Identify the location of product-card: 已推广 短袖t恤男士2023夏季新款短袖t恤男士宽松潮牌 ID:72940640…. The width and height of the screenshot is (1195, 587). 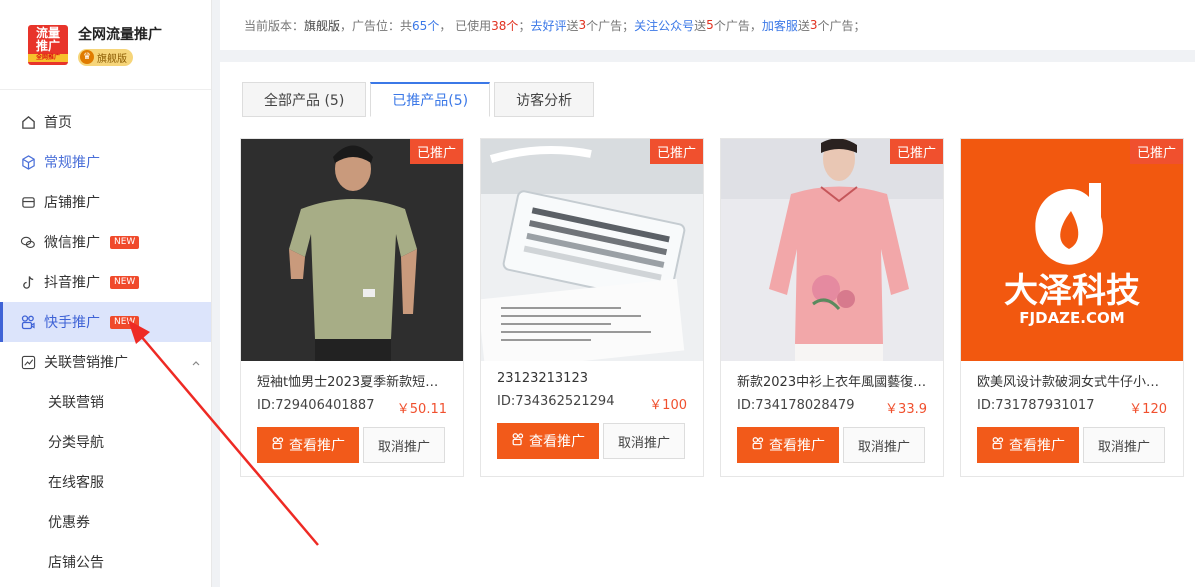
(352, 307).